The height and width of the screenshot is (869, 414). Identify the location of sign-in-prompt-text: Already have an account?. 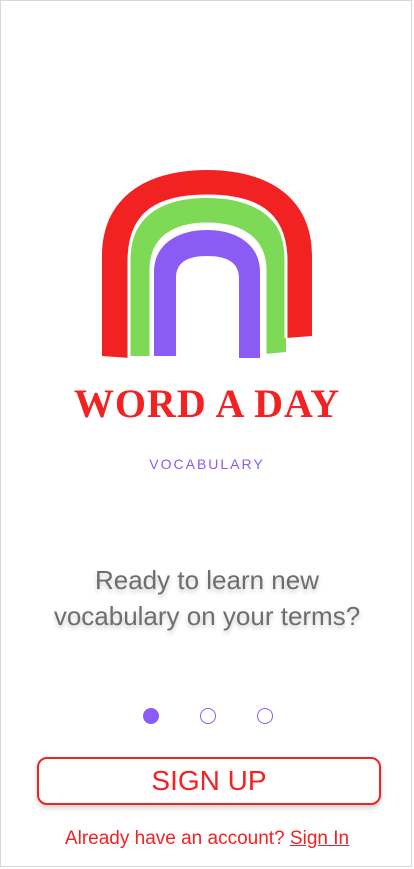
(177, 838).